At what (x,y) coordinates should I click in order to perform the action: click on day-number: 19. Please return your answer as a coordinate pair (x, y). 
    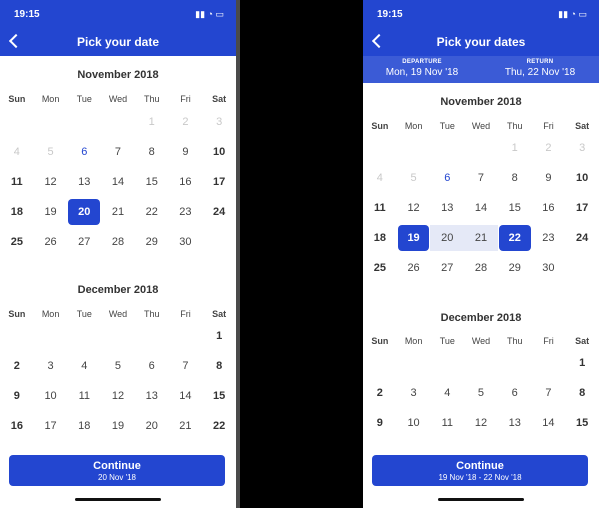
    Looking at the image, I should click on (118, 426).